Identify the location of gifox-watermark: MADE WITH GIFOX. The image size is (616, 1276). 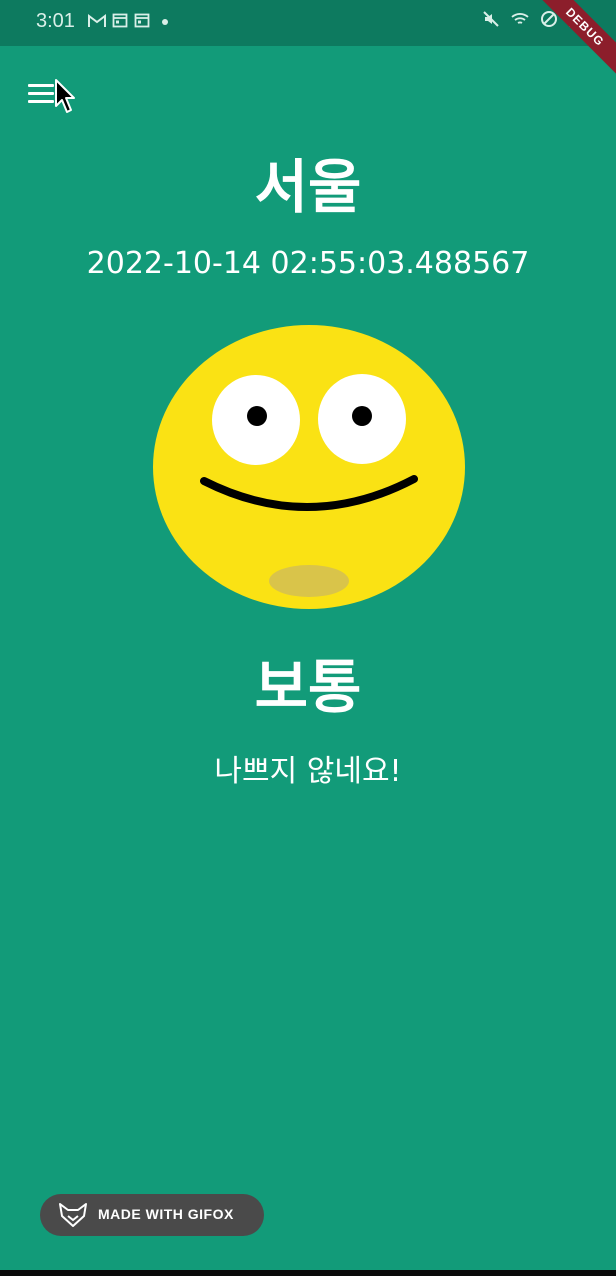
(152, 1215).